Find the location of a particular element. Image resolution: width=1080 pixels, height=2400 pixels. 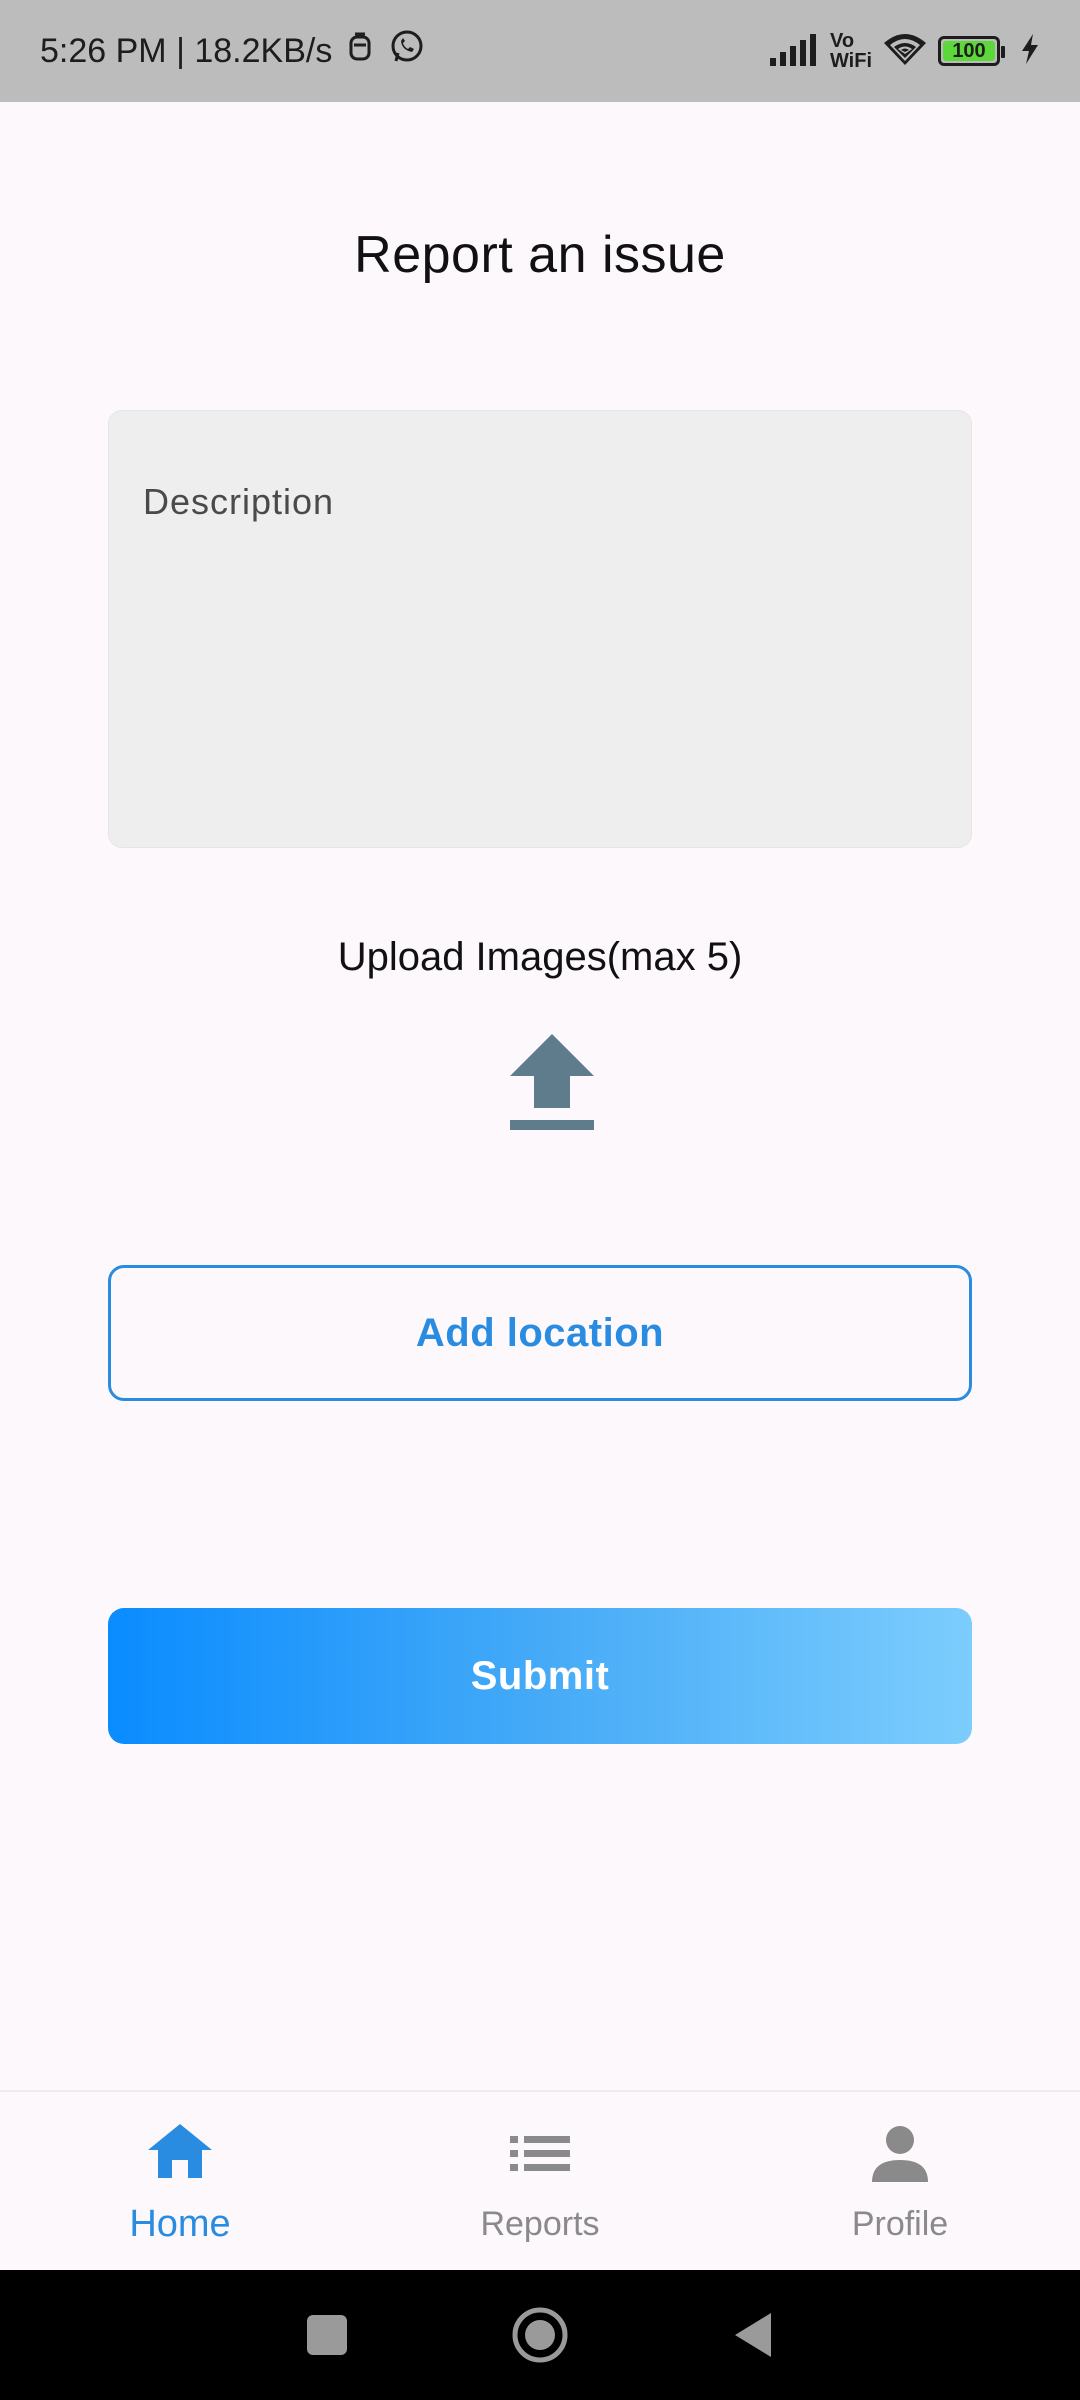

nav-item-profile: Profile is located at coordinates (900, 2181).